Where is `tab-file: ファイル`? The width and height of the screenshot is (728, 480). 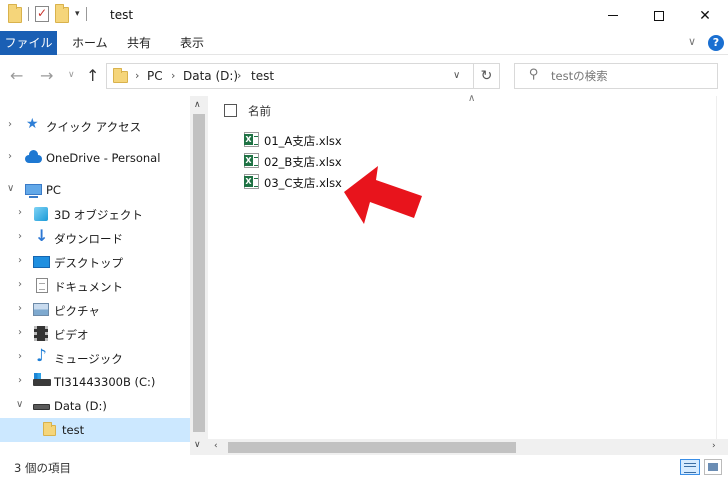 tab-file: ファイル is located at coordinates (28, 43).